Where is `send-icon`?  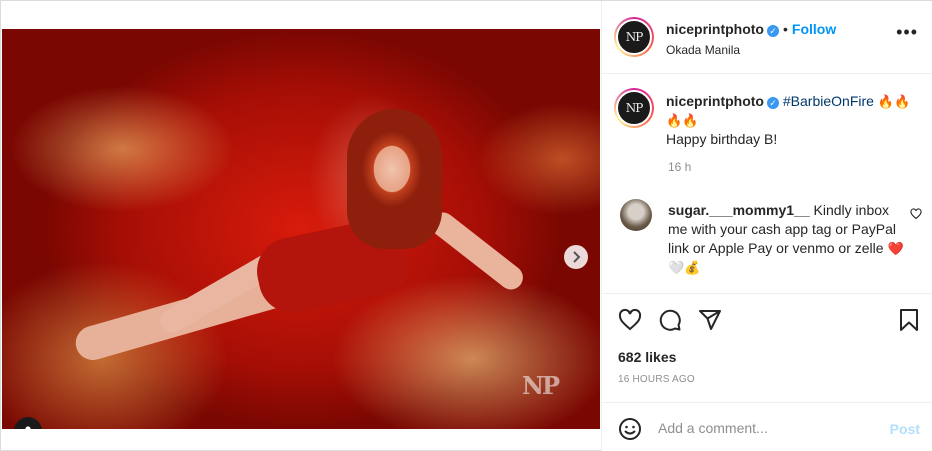
send-icon is located at coordinates (710, 320).